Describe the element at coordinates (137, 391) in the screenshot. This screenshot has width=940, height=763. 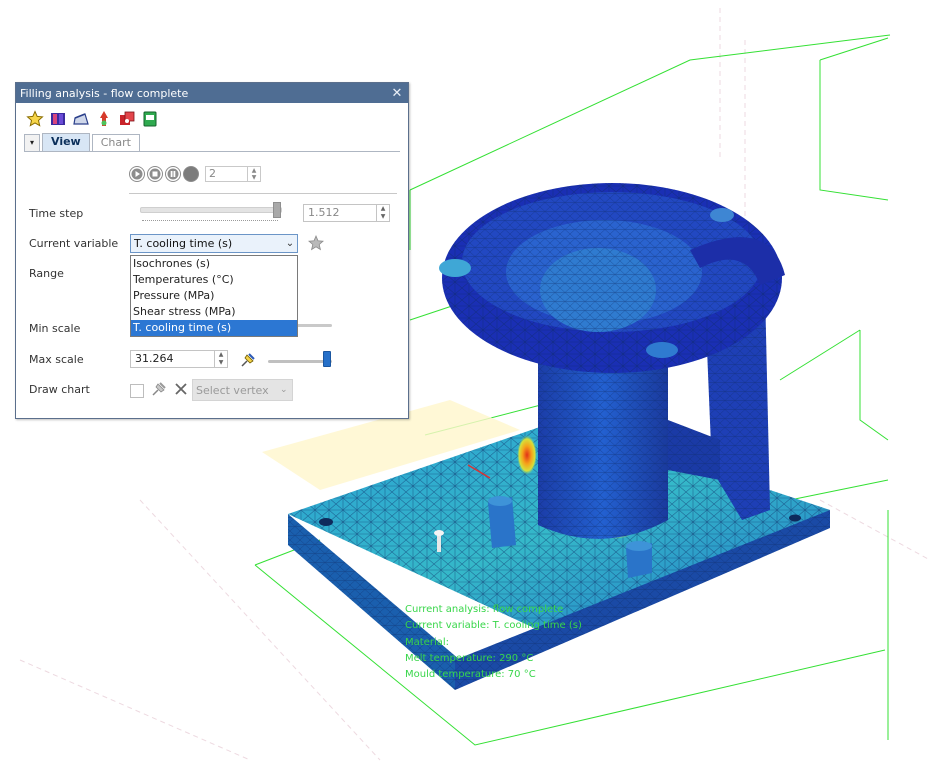
I see `draw-chart-checkbox` at that location.